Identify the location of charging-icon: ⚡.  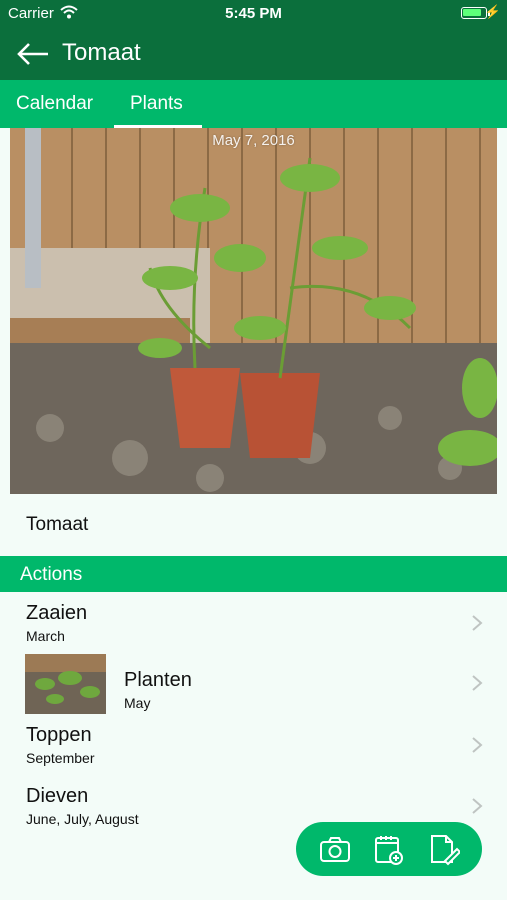
(492, 11).